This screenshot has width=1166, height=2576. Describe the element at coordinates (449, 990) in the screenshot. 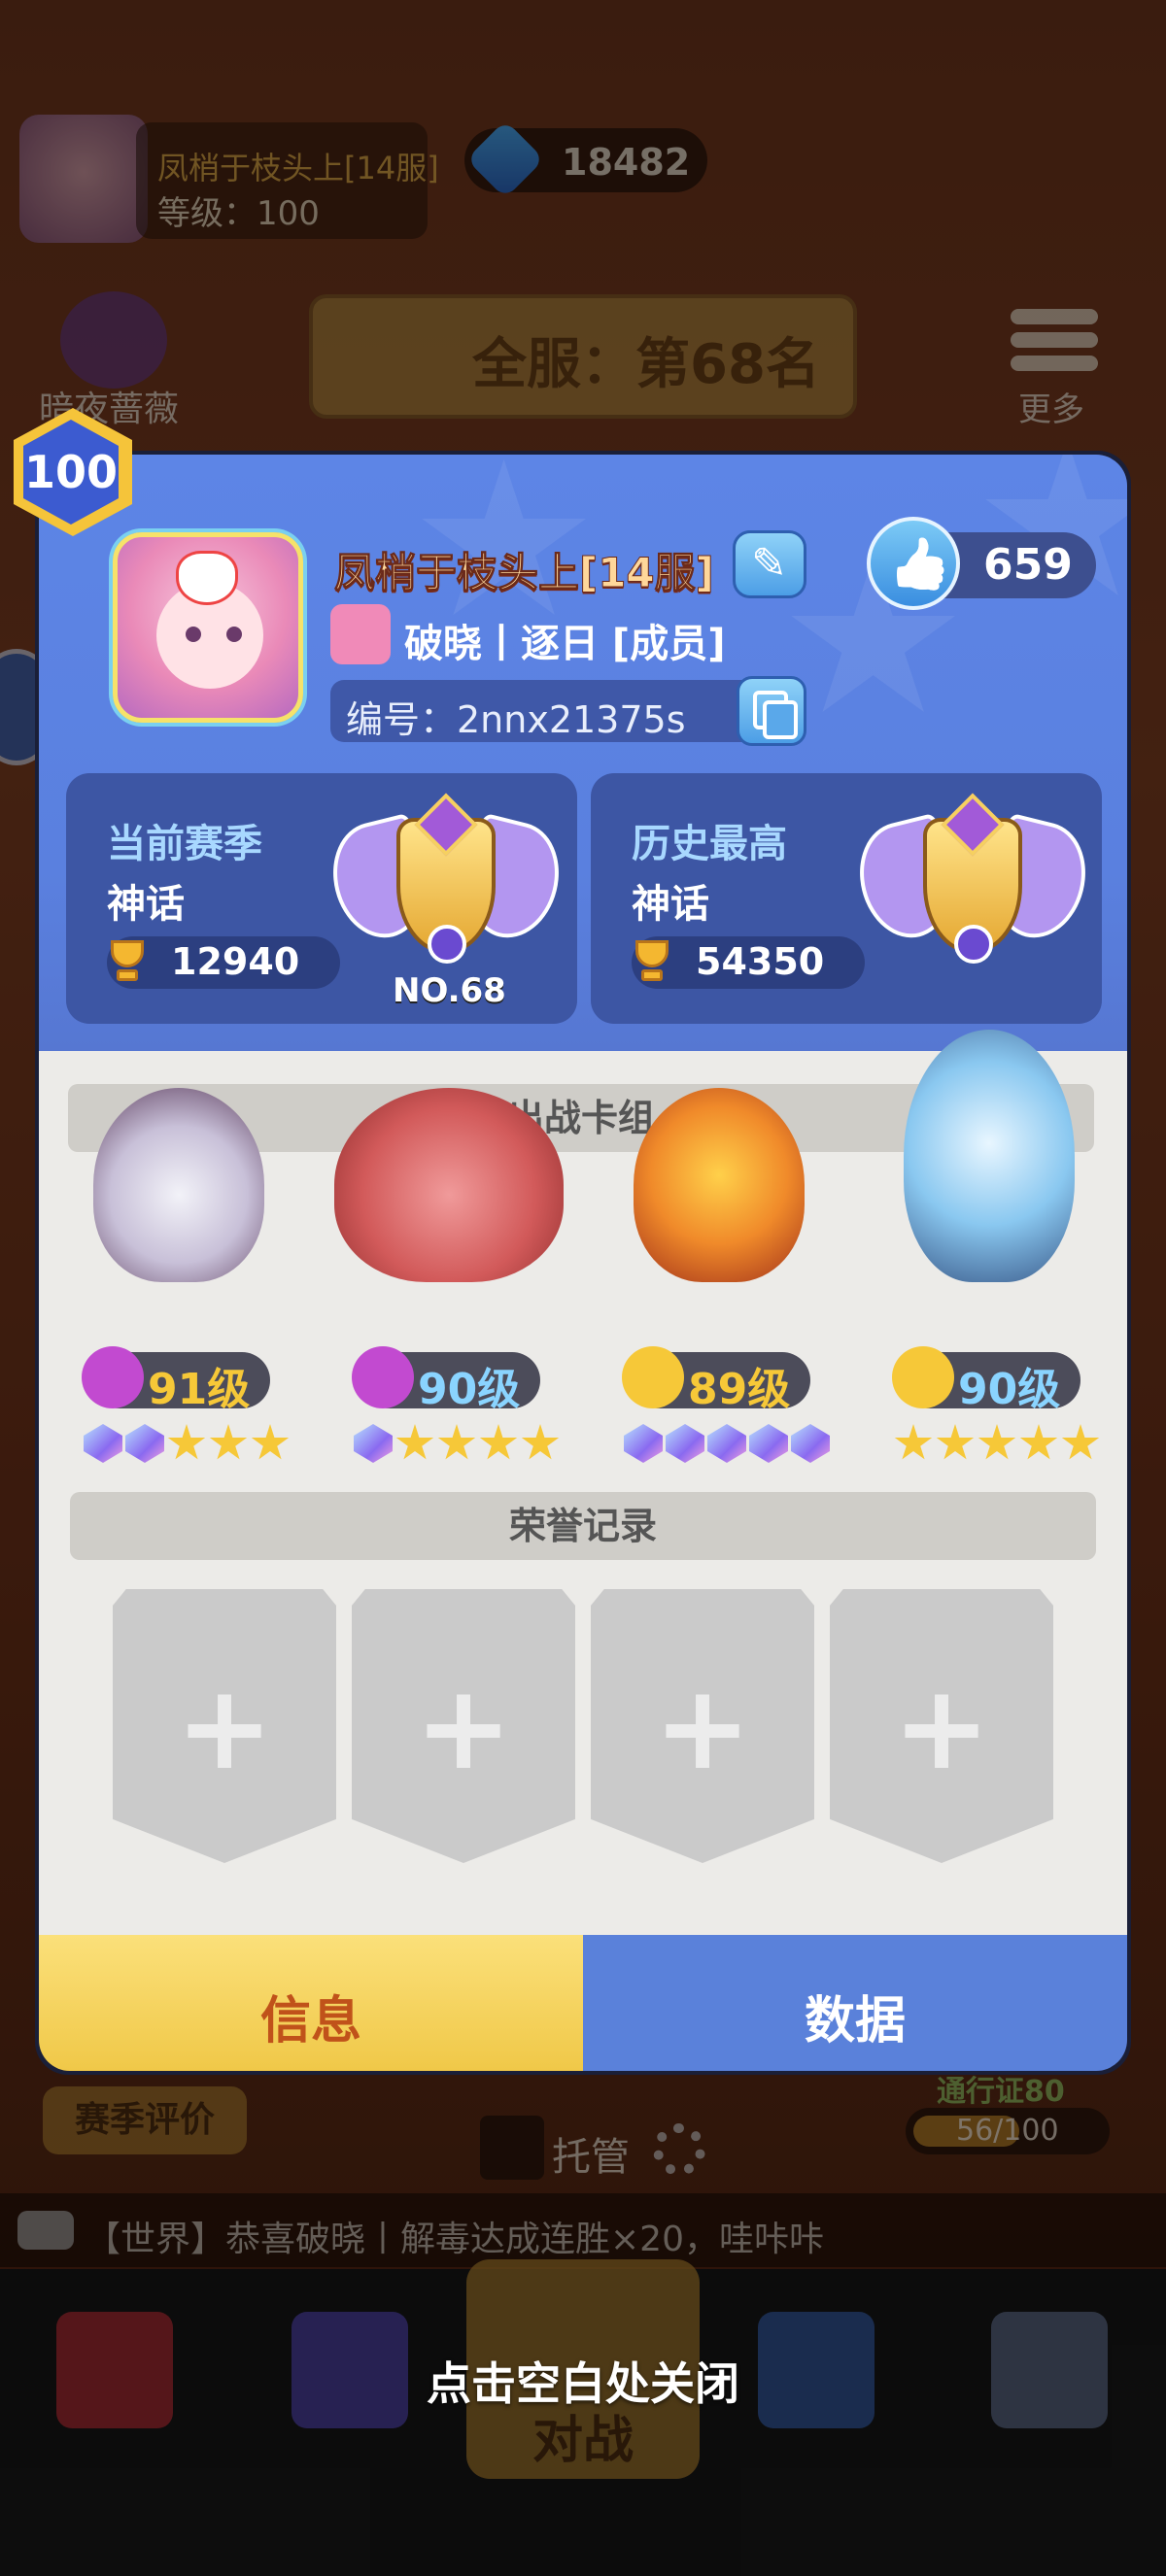

I see `rank-number: NO.68` at that location.